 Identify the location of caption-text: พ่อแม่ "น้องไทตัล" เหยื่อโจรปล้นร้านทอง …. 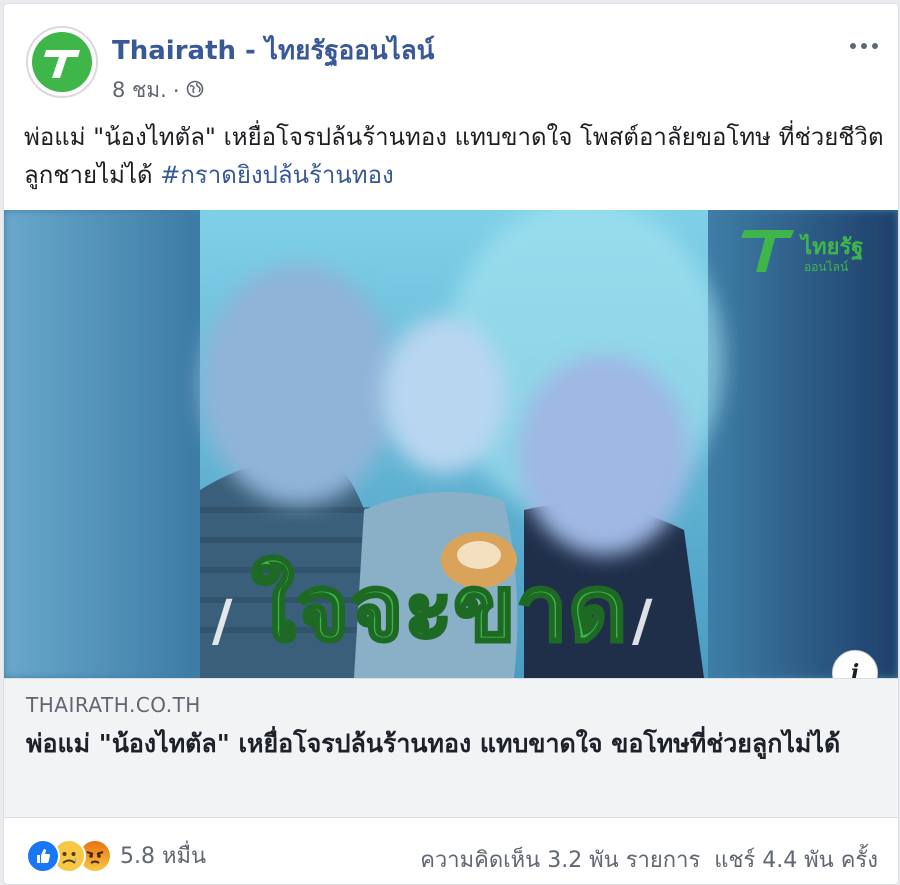
(454, 156).